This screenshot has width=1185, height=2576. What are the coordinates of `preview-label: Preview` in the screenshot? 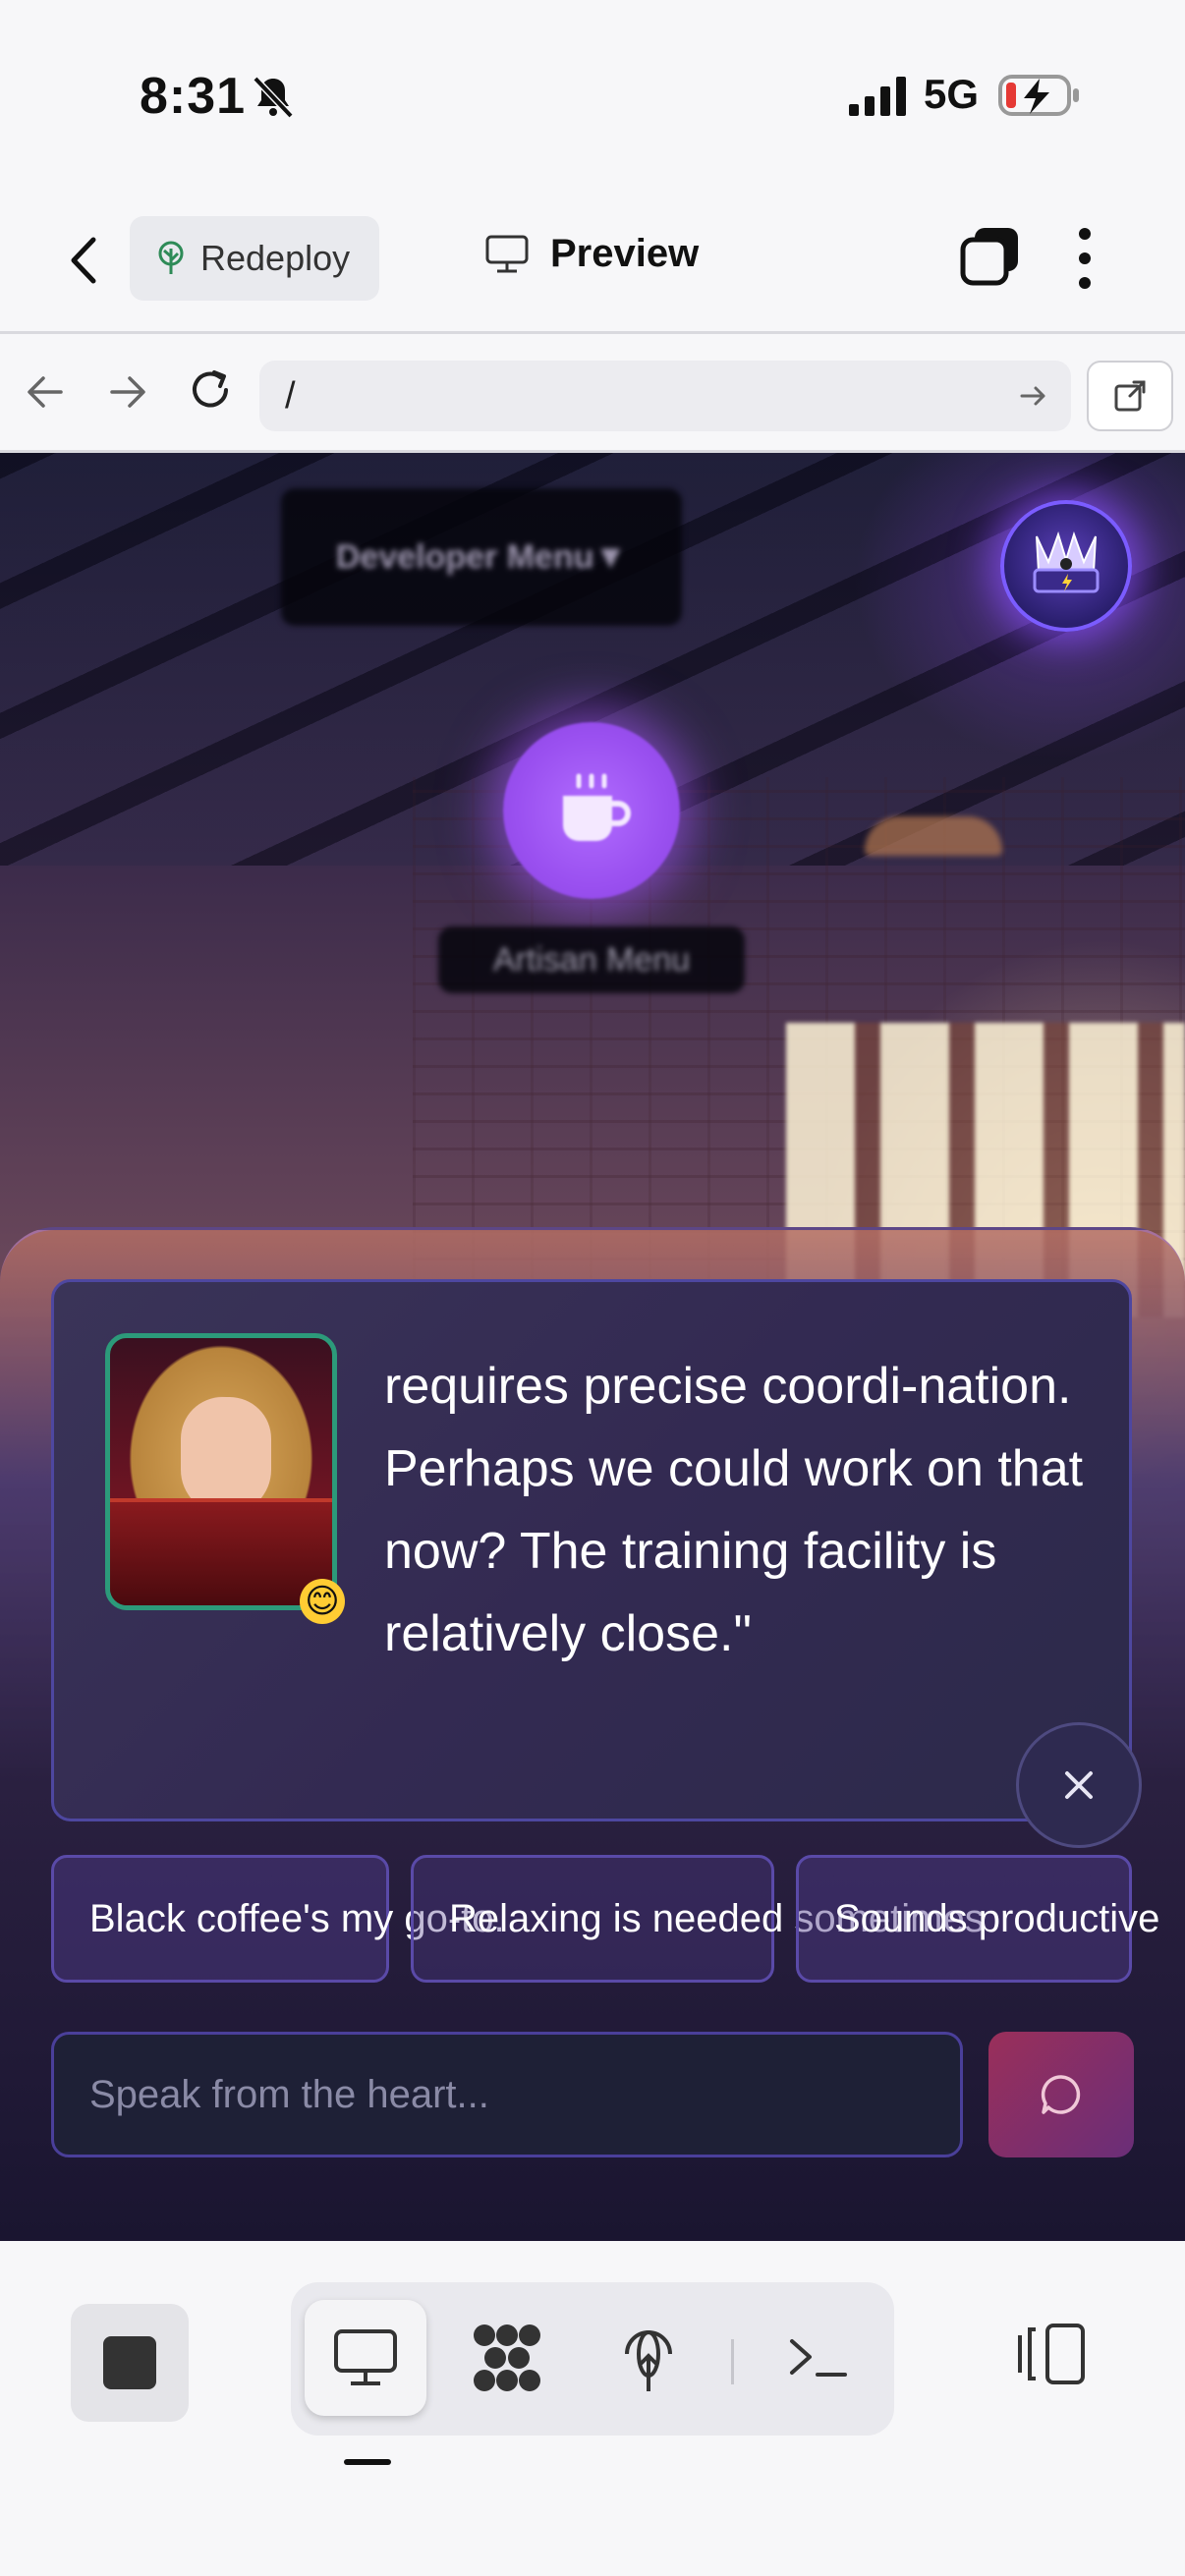 It's located at (625, 253).